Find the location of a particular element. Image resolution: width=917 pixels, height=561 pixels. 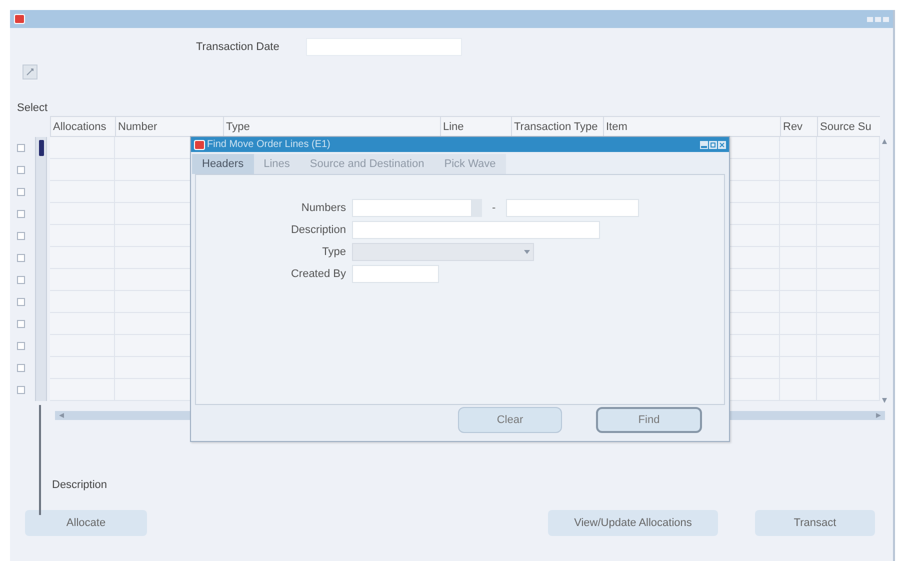

column-header: Number is located at coordinates (169, 126).